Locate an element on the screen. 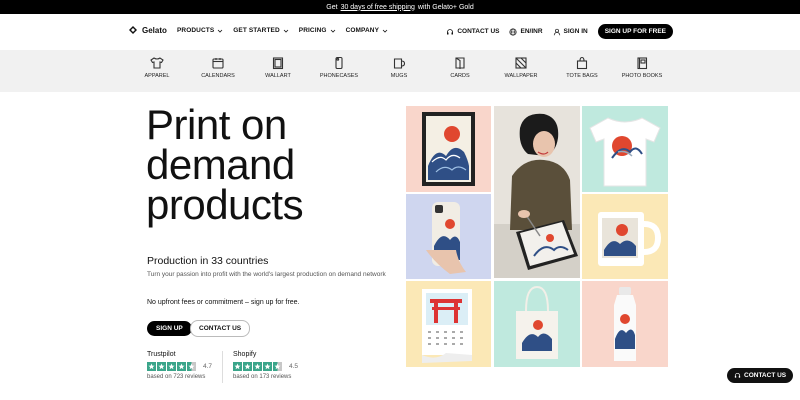 The width and height of the screenshot is (800, 400). nav-pricing: PRICING is located at coordinates (317, 30).